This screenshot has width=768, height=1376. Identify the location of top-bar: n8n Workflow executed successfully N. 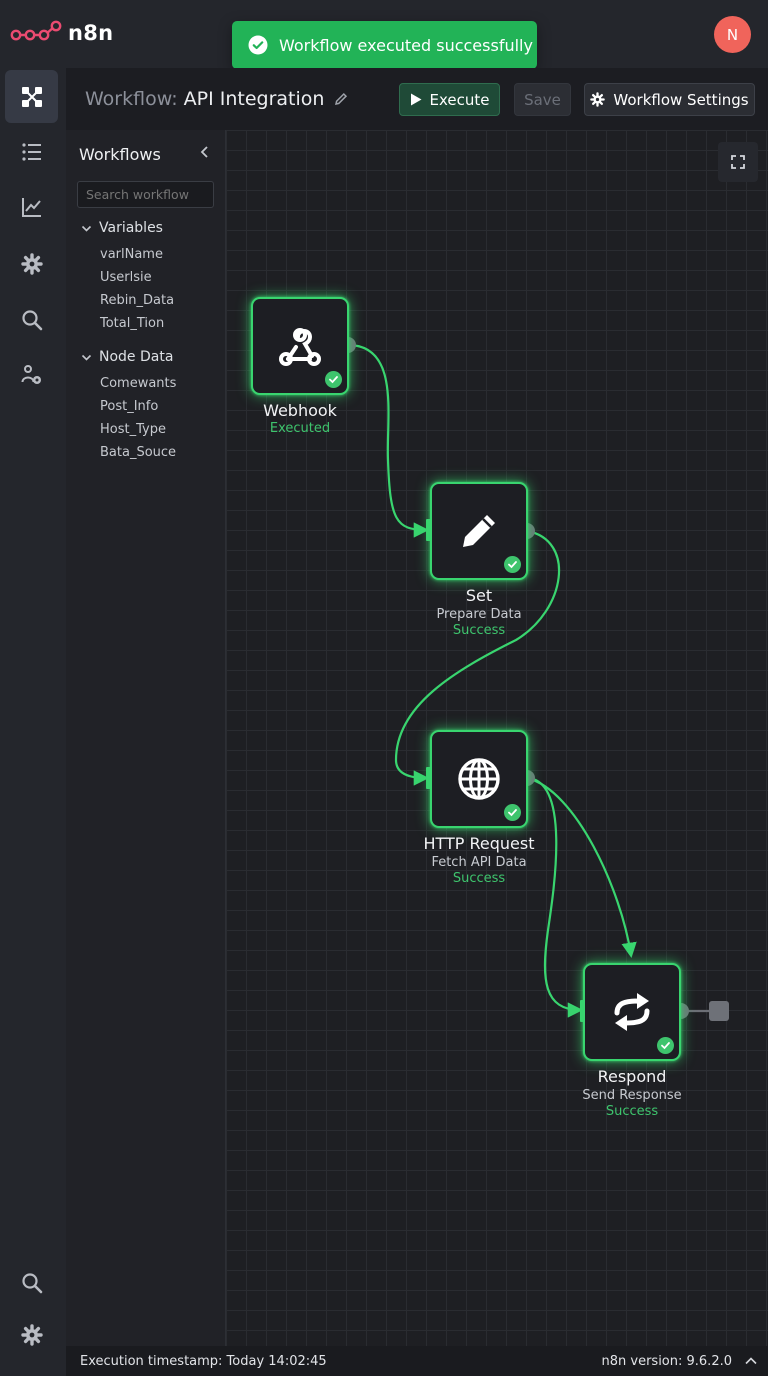
(384, 34).